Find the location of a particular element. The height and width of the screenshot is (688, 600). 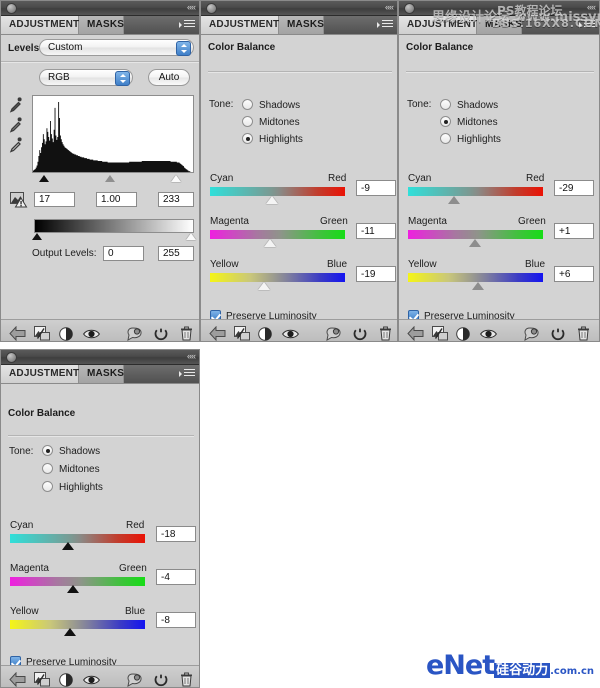

radio-highlights-label: Highlights is located at coordinates (479, 139).